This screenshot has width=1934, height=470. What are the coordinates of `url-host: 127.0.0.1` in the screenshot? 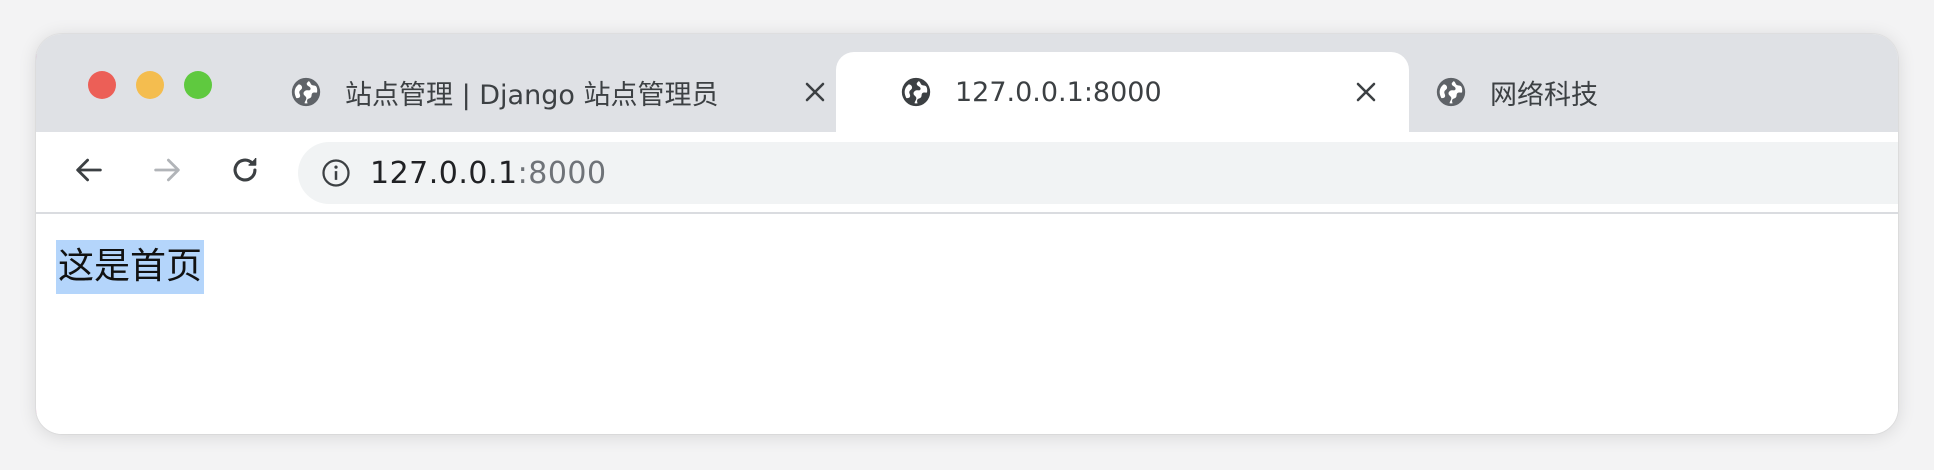 It's located at (444, 173).